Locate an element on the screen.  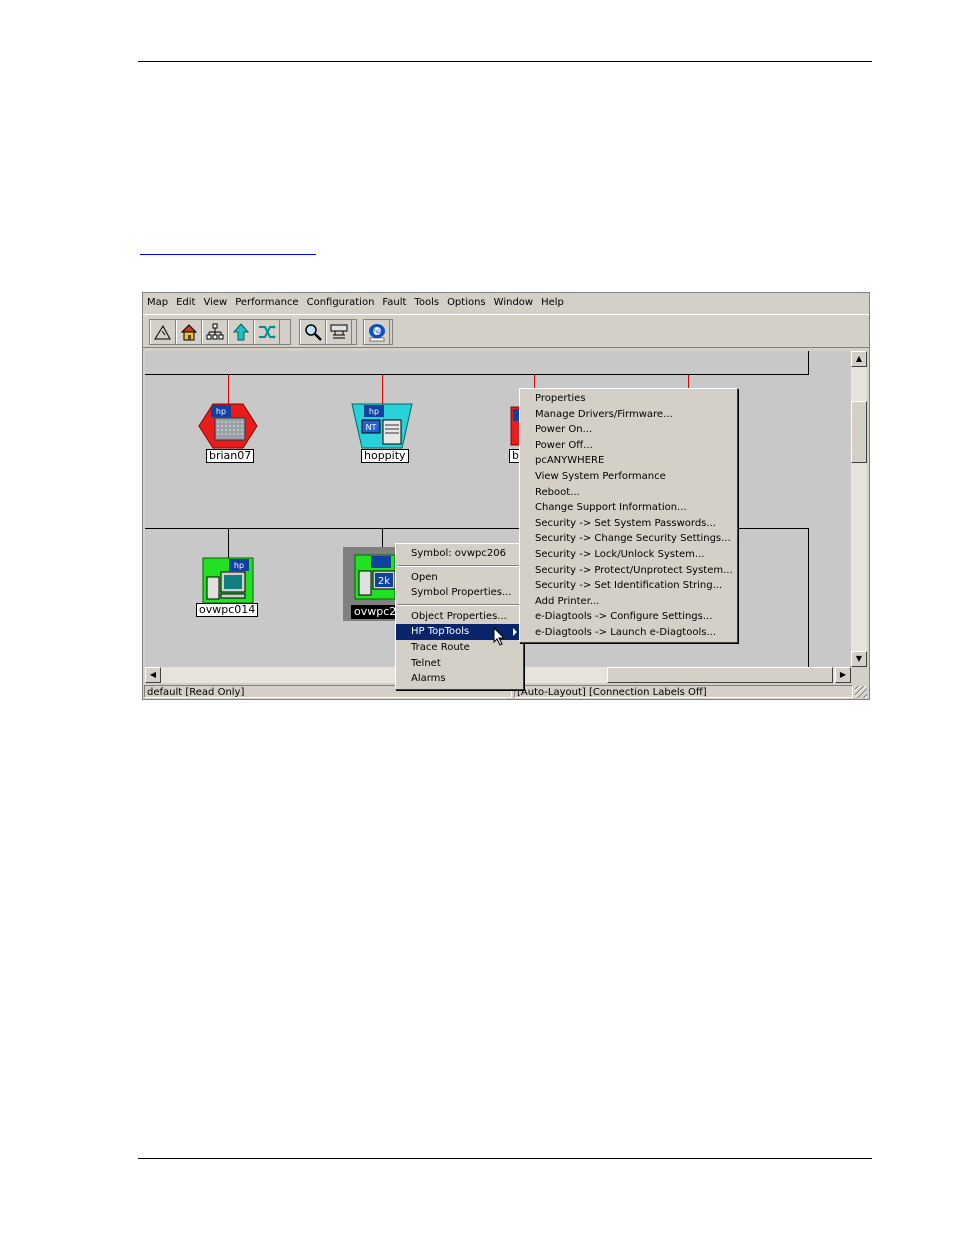
svg-text: NT is located at coordinates (371, 427).